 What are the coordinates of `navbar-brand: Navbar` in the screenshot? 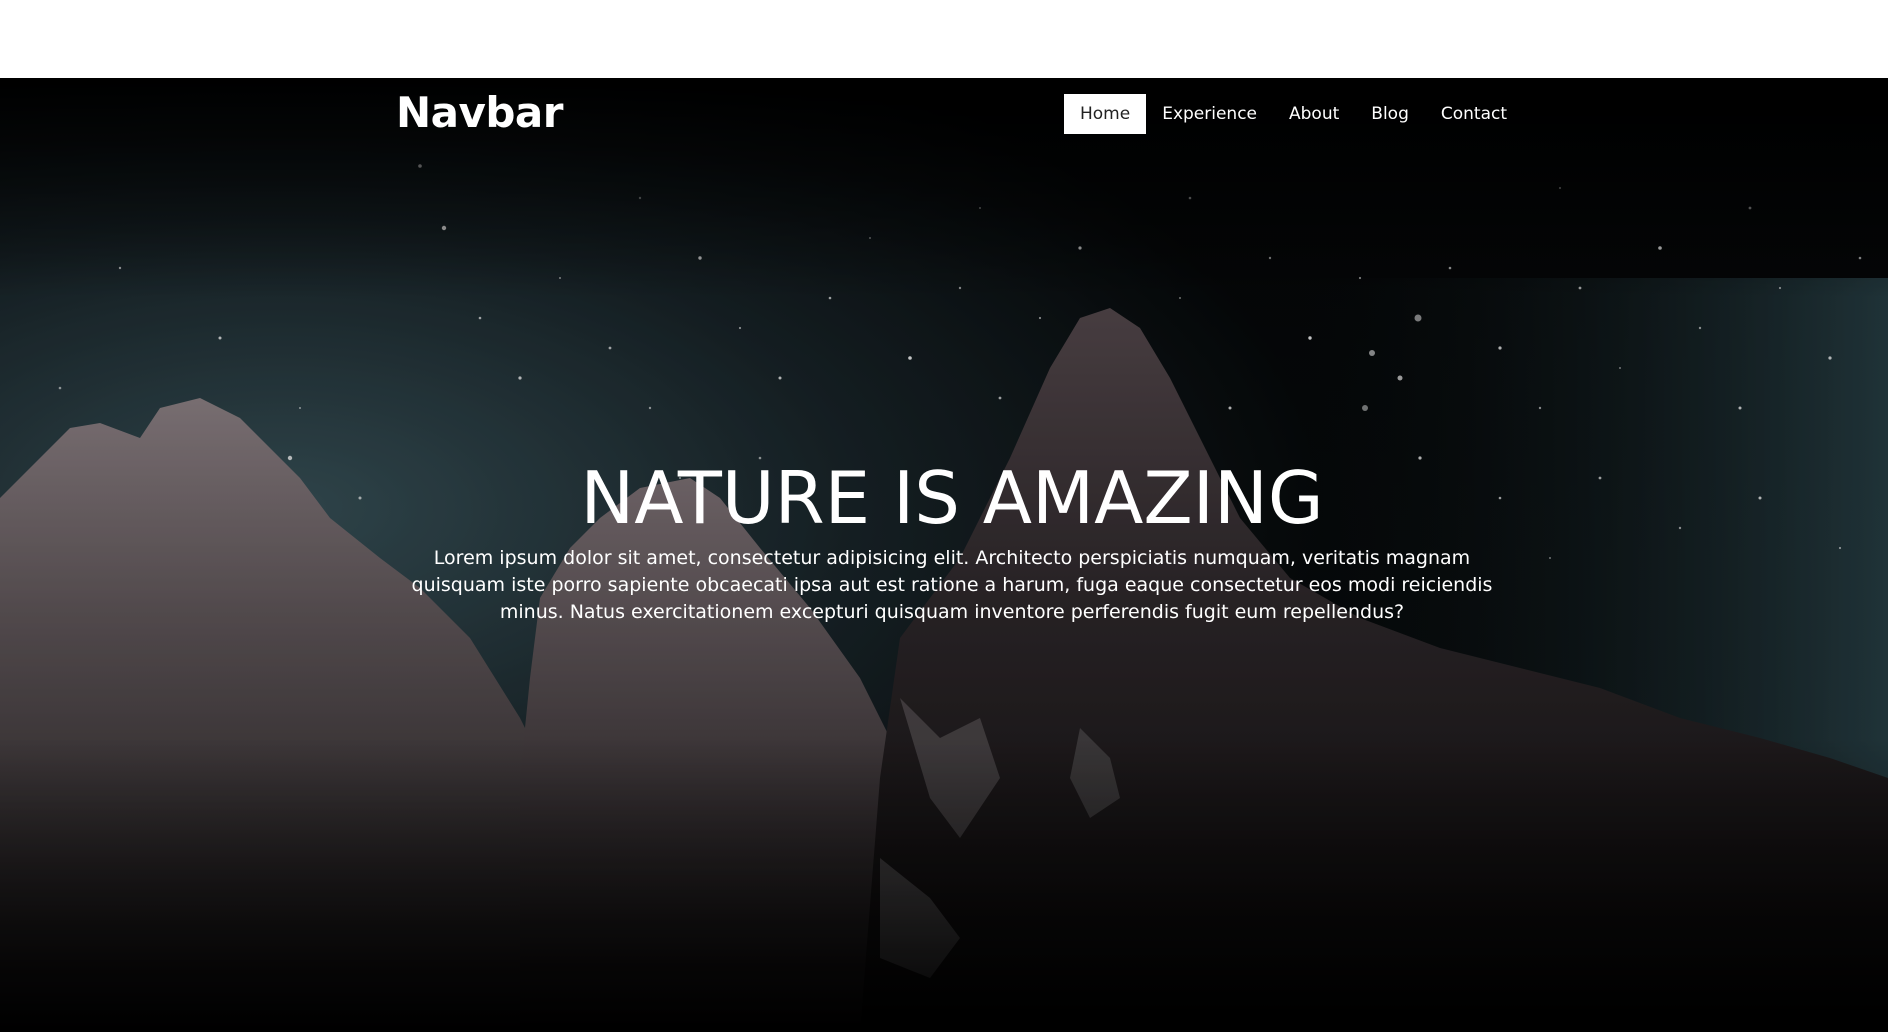 It's located at (480, 113).